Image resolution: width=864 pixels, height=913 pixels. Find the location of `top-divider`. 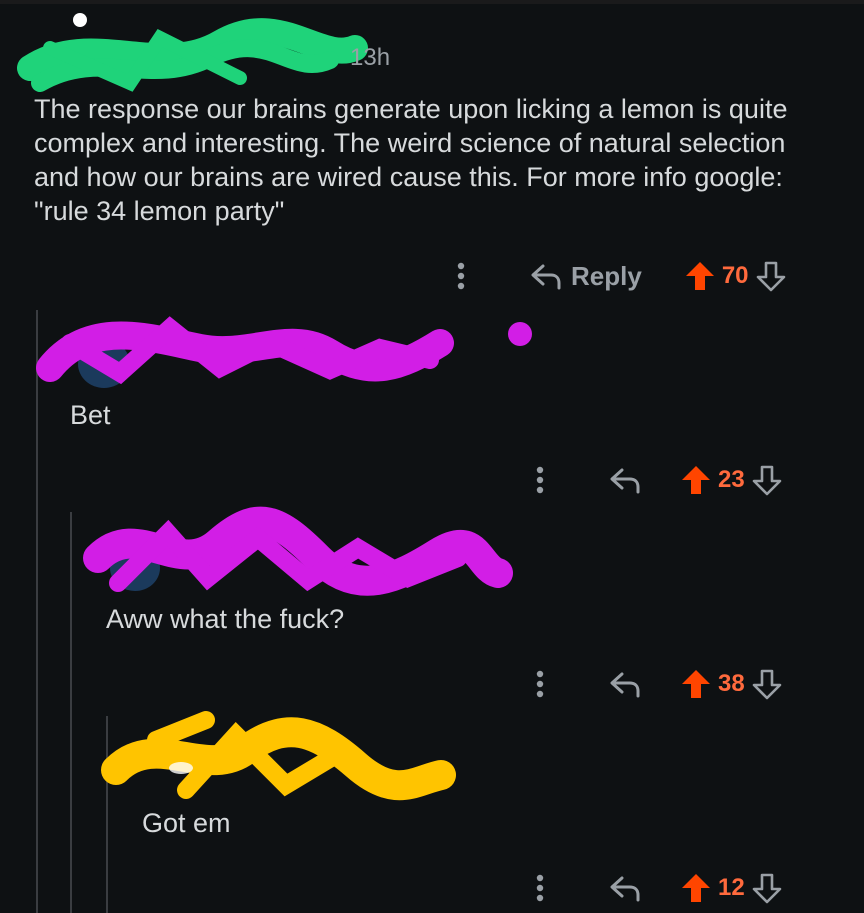

top-divider is located at coordinates (432, 2).